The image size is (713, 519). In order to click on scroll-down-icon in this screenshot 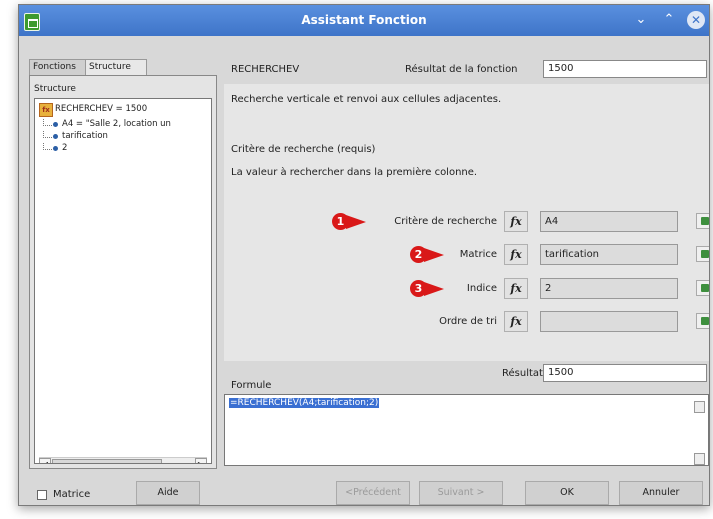, I will do `click(699, 459)`.